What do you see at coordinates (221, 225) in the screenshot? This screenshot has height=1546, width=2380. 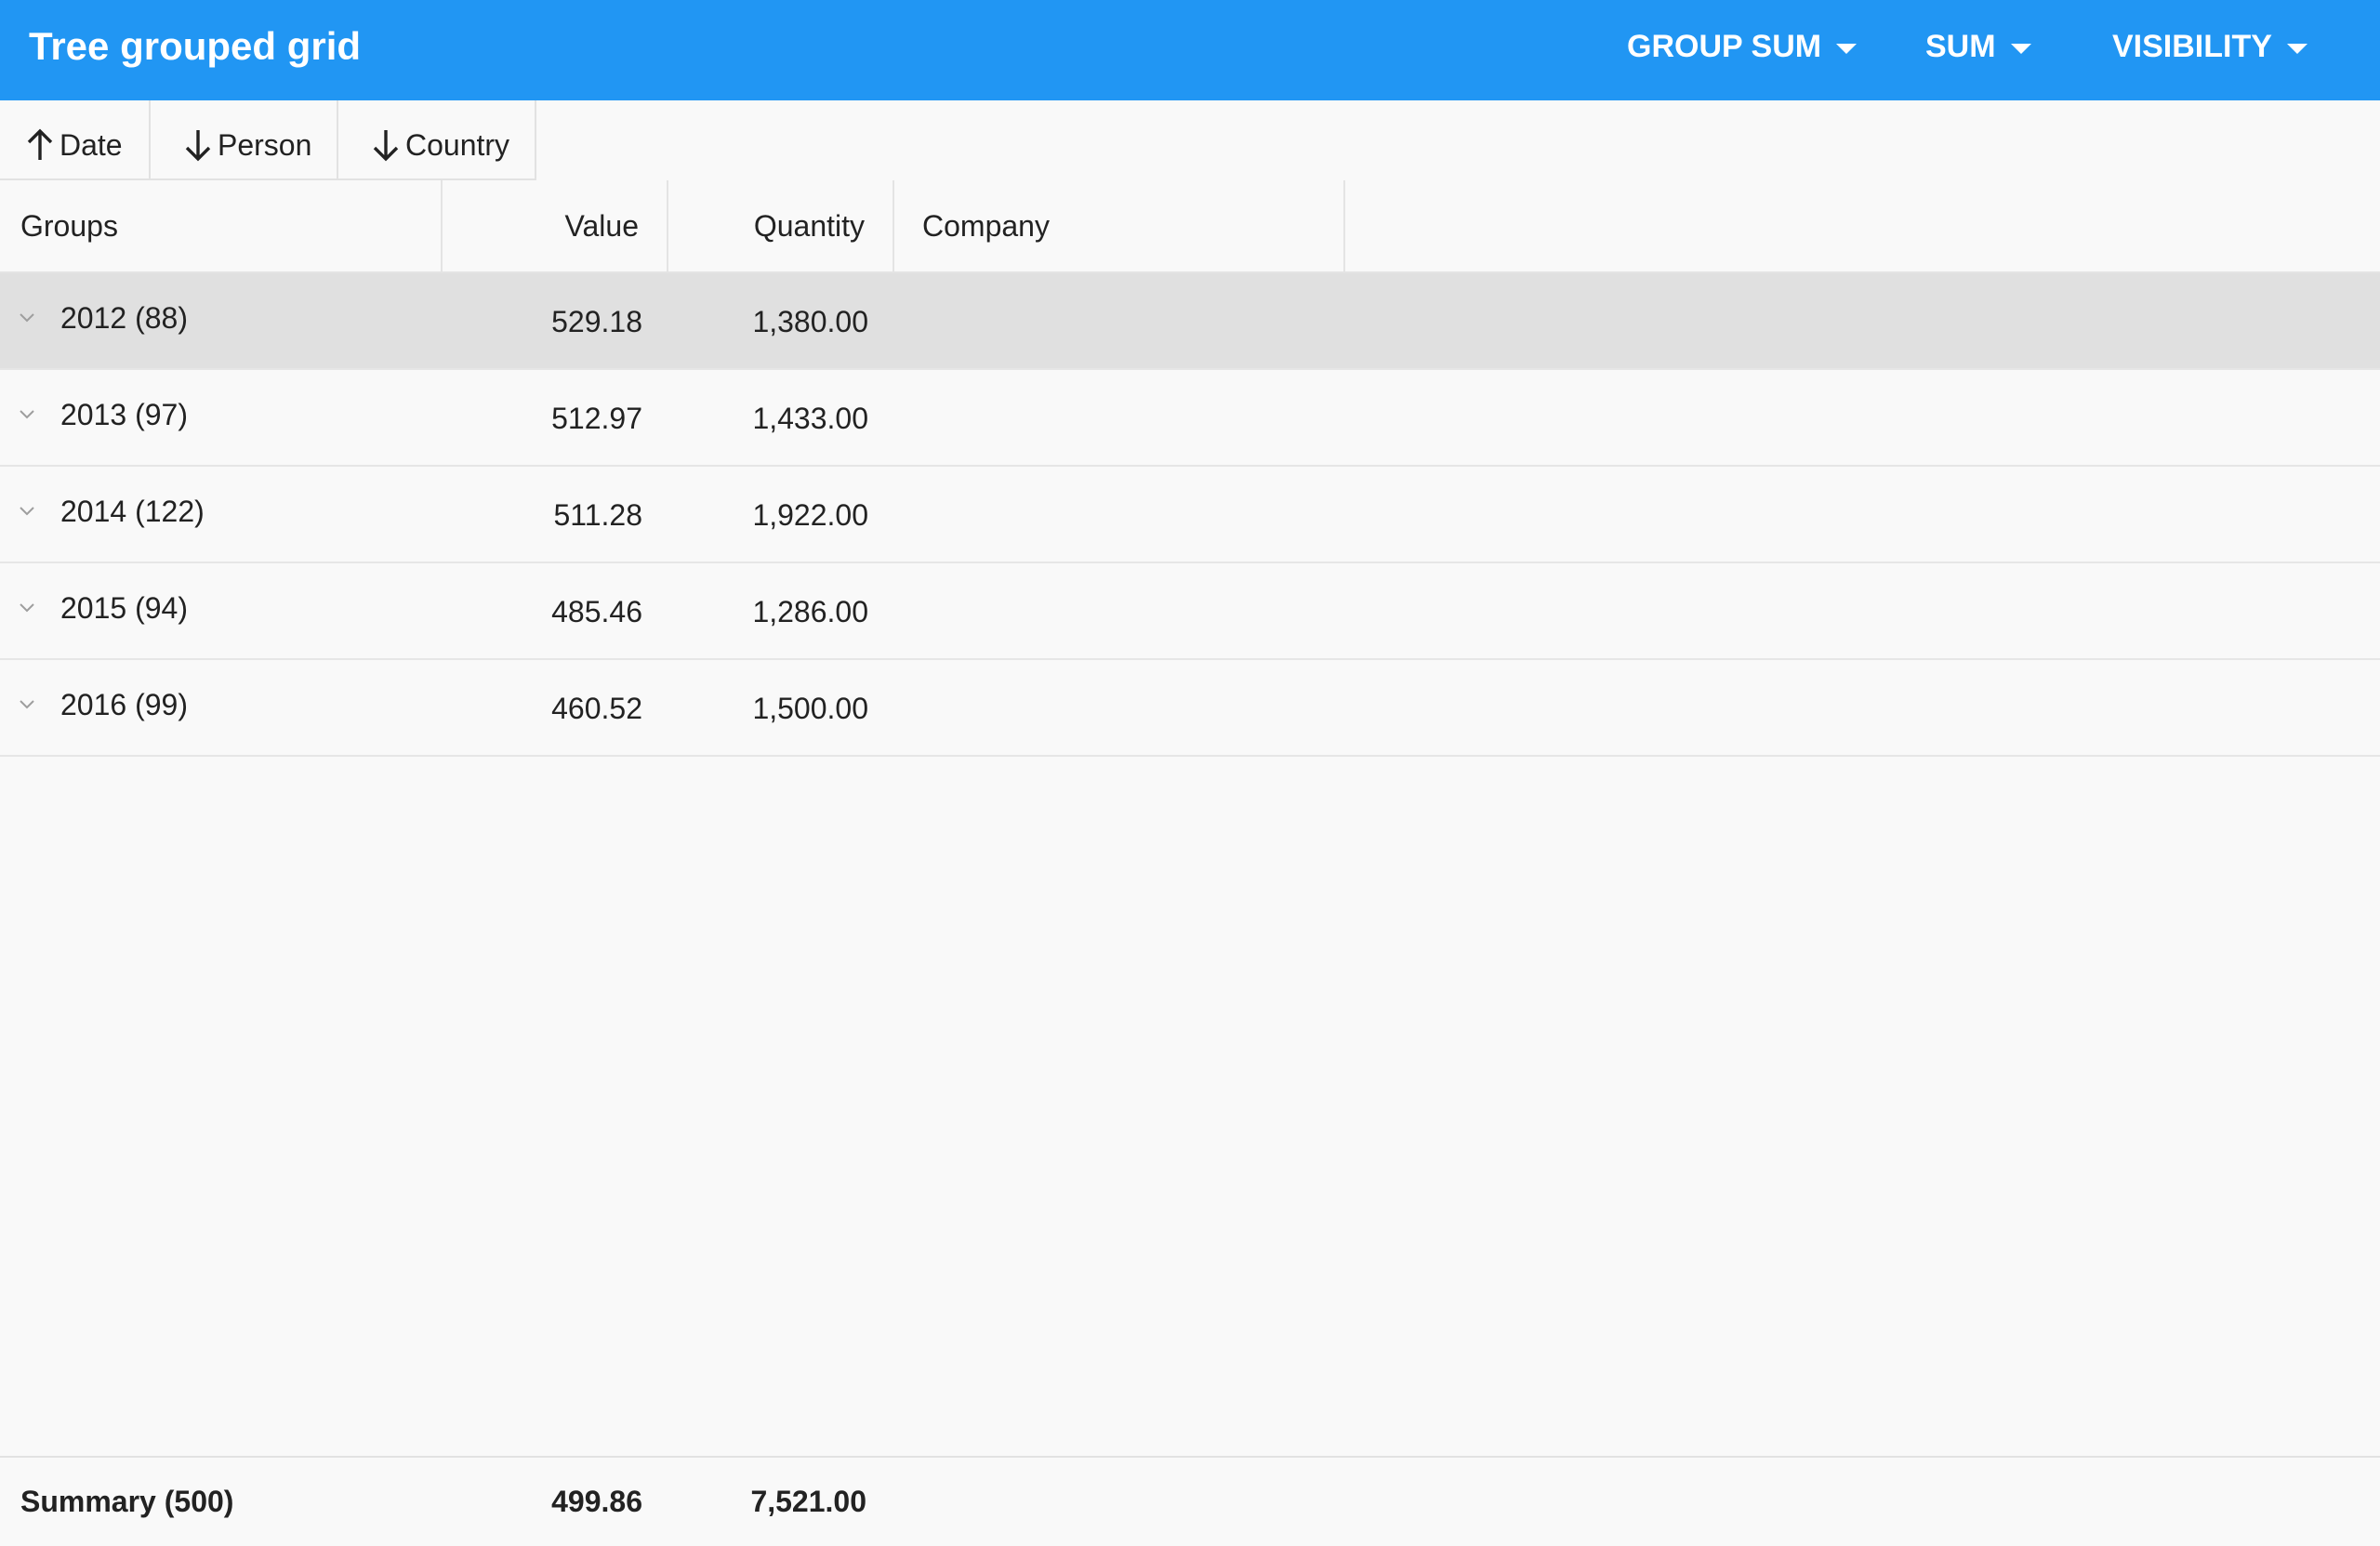 I see `column-header-groups: Groups` at bounding box center [221, 225].